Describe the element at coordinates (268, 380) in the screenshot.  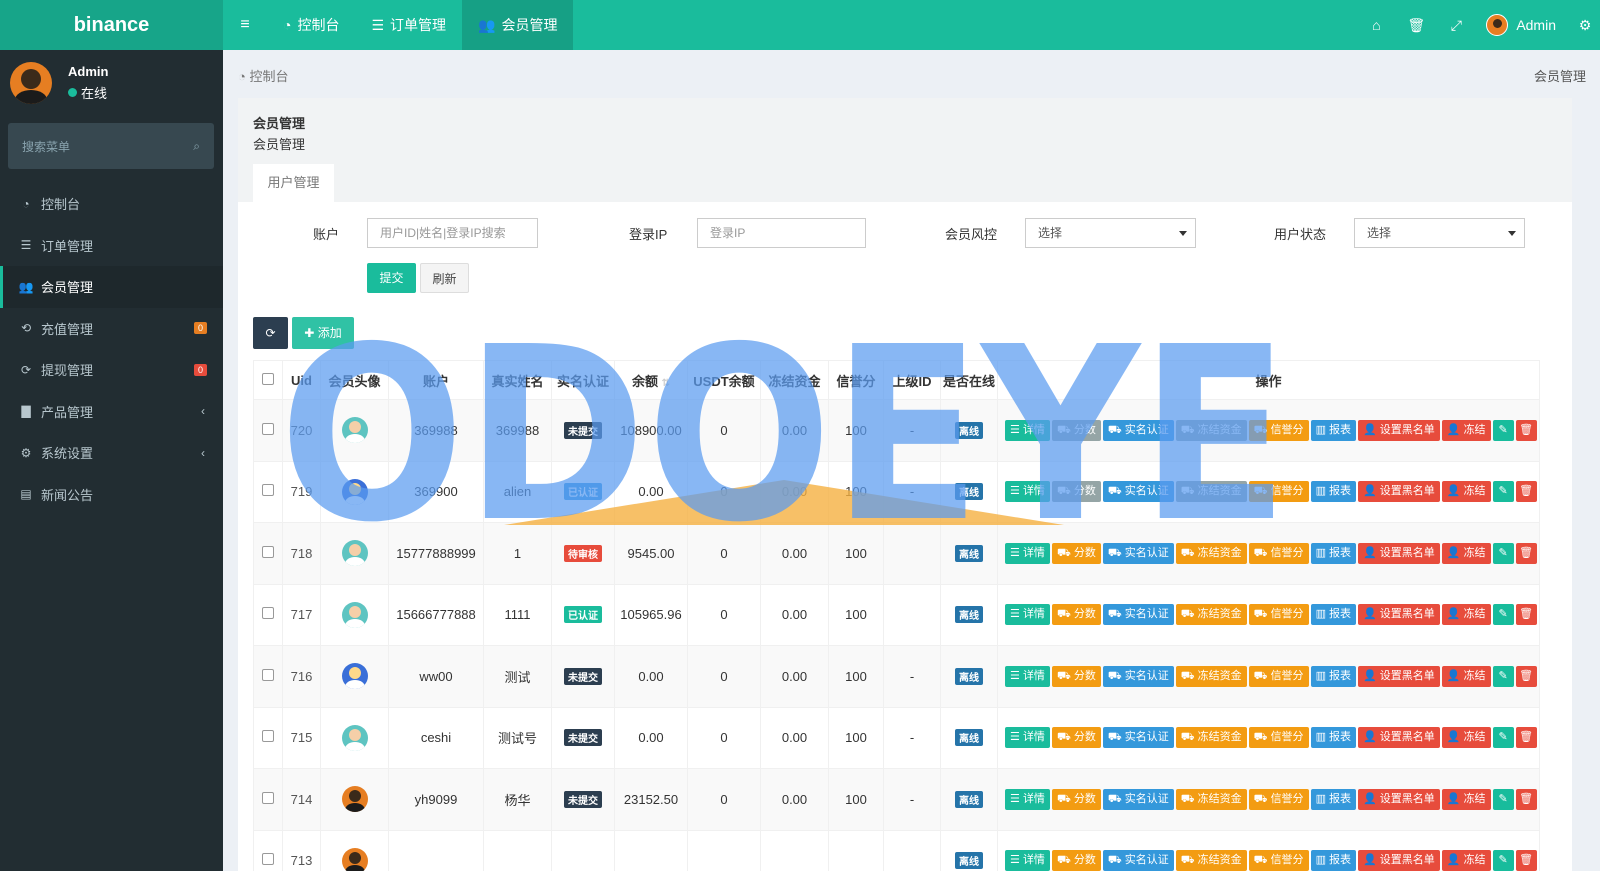
I see `select-all-checkbox` at that location.